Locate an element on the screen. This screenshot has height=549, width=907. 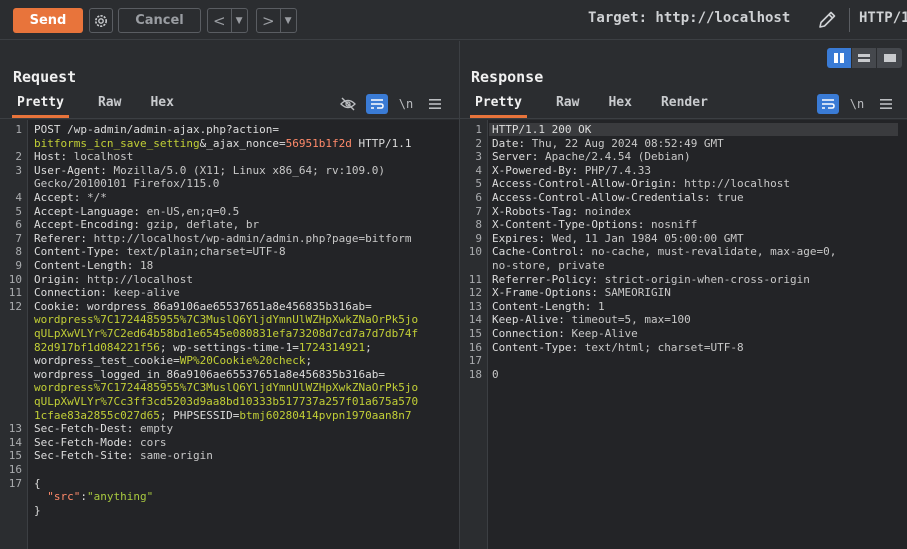
response-line-number: 6 is located at coordinates (478, 197).